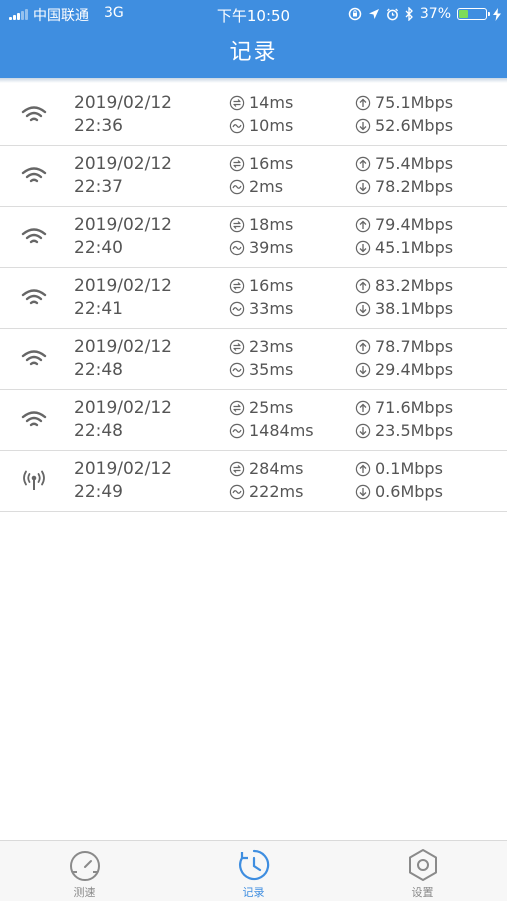  What do you see at coordinates (98, 187) in the screenshot?
I see `record-time: 22:37` at bounding box center [98, 187].